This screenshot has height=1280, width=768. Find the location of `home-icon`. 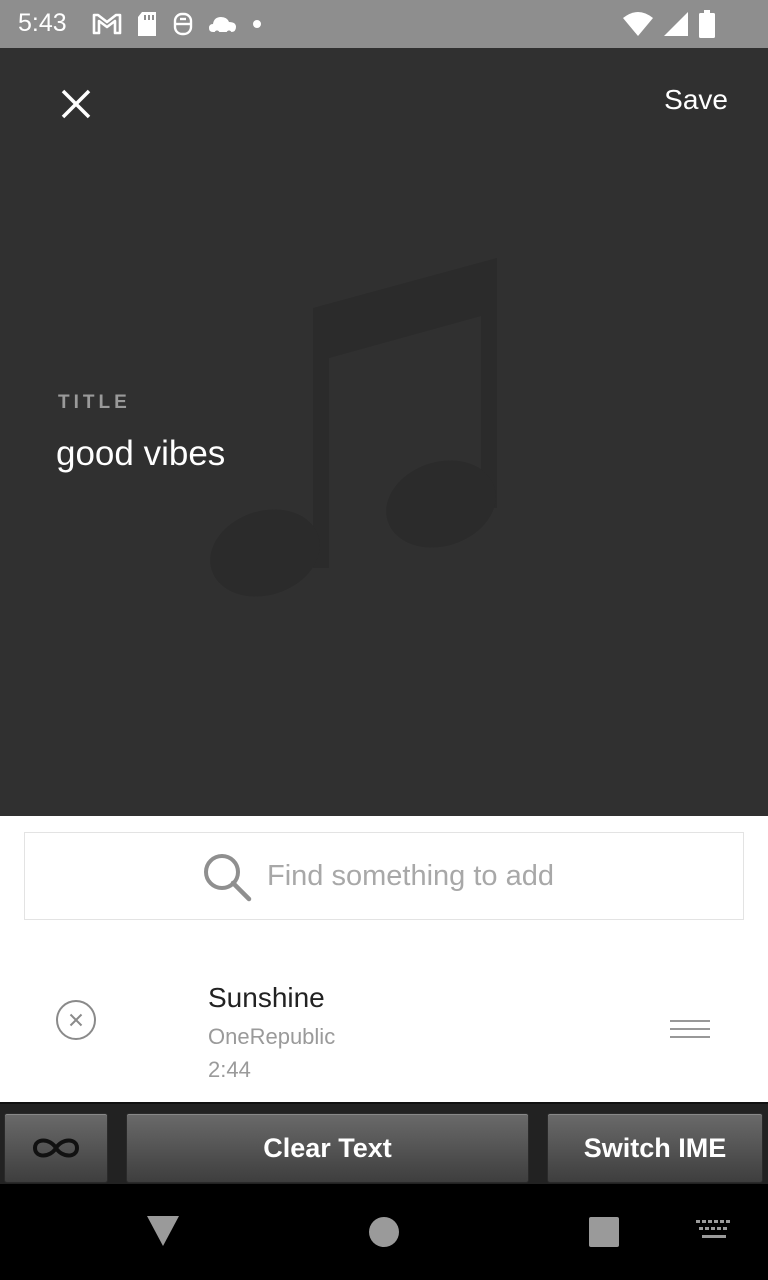

home-icon is located at coordinates (384, 1232).